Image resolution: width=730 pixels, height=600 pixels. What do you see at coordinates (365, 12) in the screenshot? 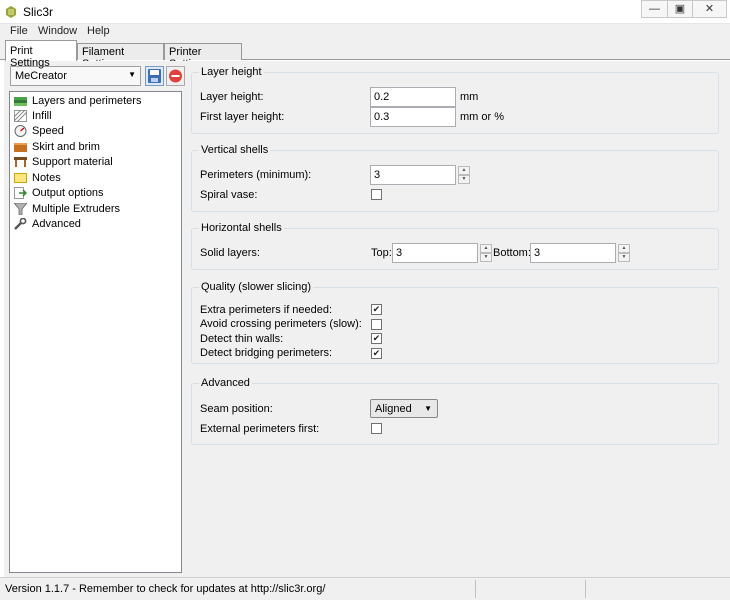
I see `title-bar: Slic3r — ▣ ✕` at bounding box center [365, 12].